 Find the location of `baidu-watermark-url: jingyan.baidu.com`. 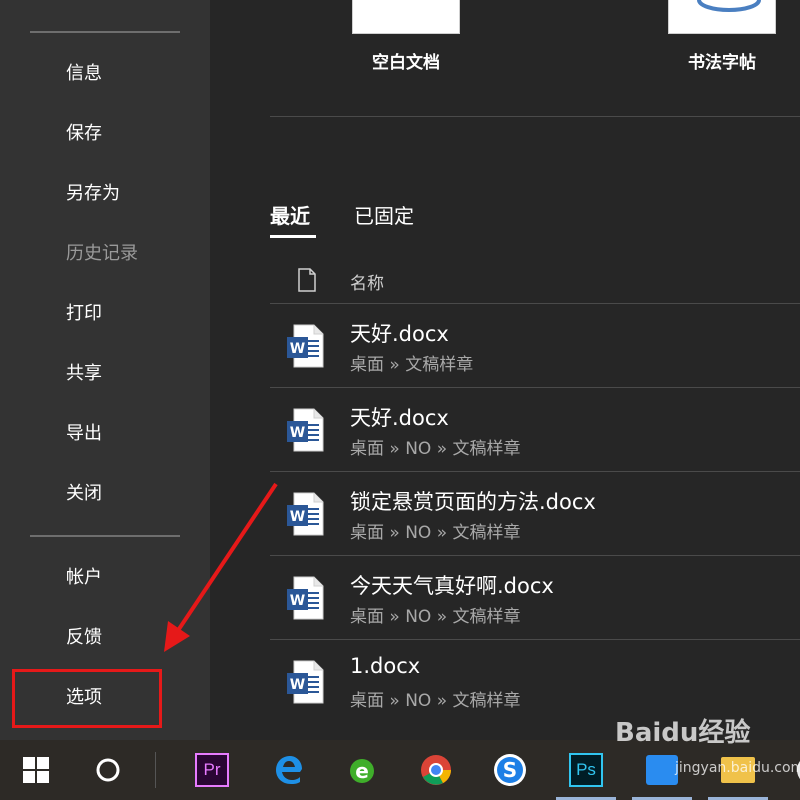

baidu-watermark-url: jingyan.baidu.com is located at coordinates (737, 768).